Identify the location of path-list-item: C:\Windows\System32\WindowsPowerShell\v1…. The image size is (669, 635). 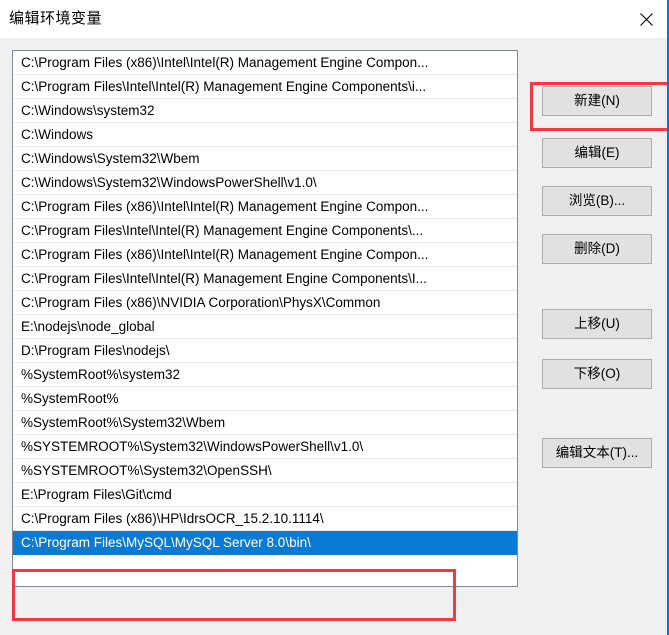
(265, 183).